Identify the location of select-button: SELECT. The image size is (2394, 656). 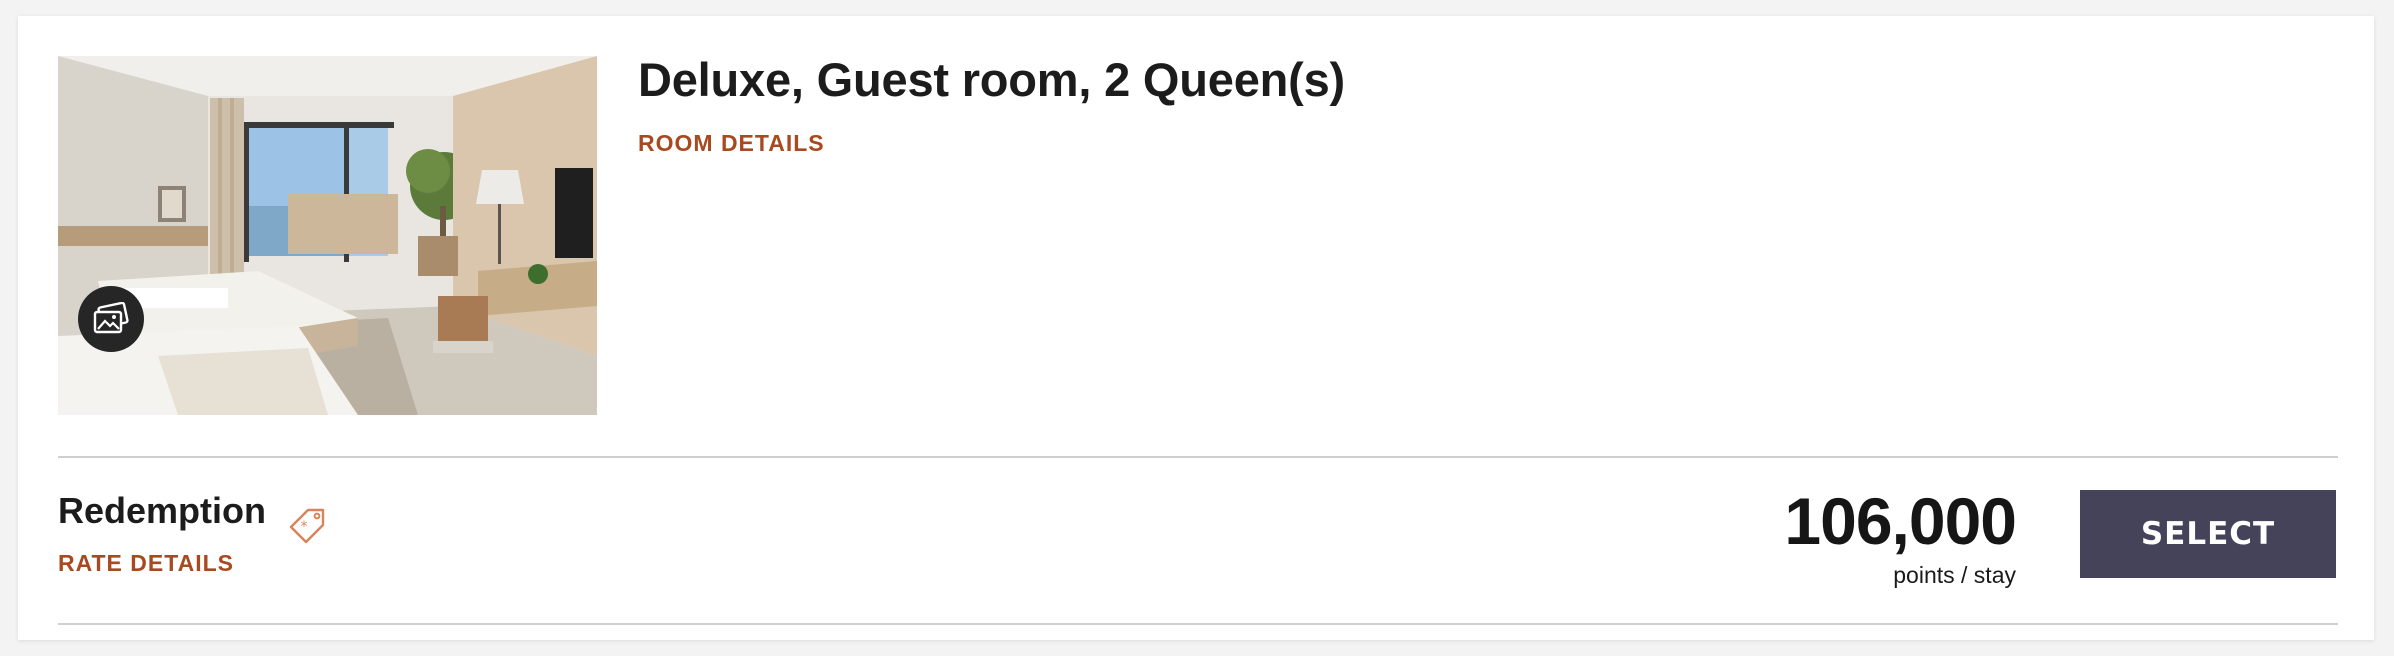
(2208, 534).